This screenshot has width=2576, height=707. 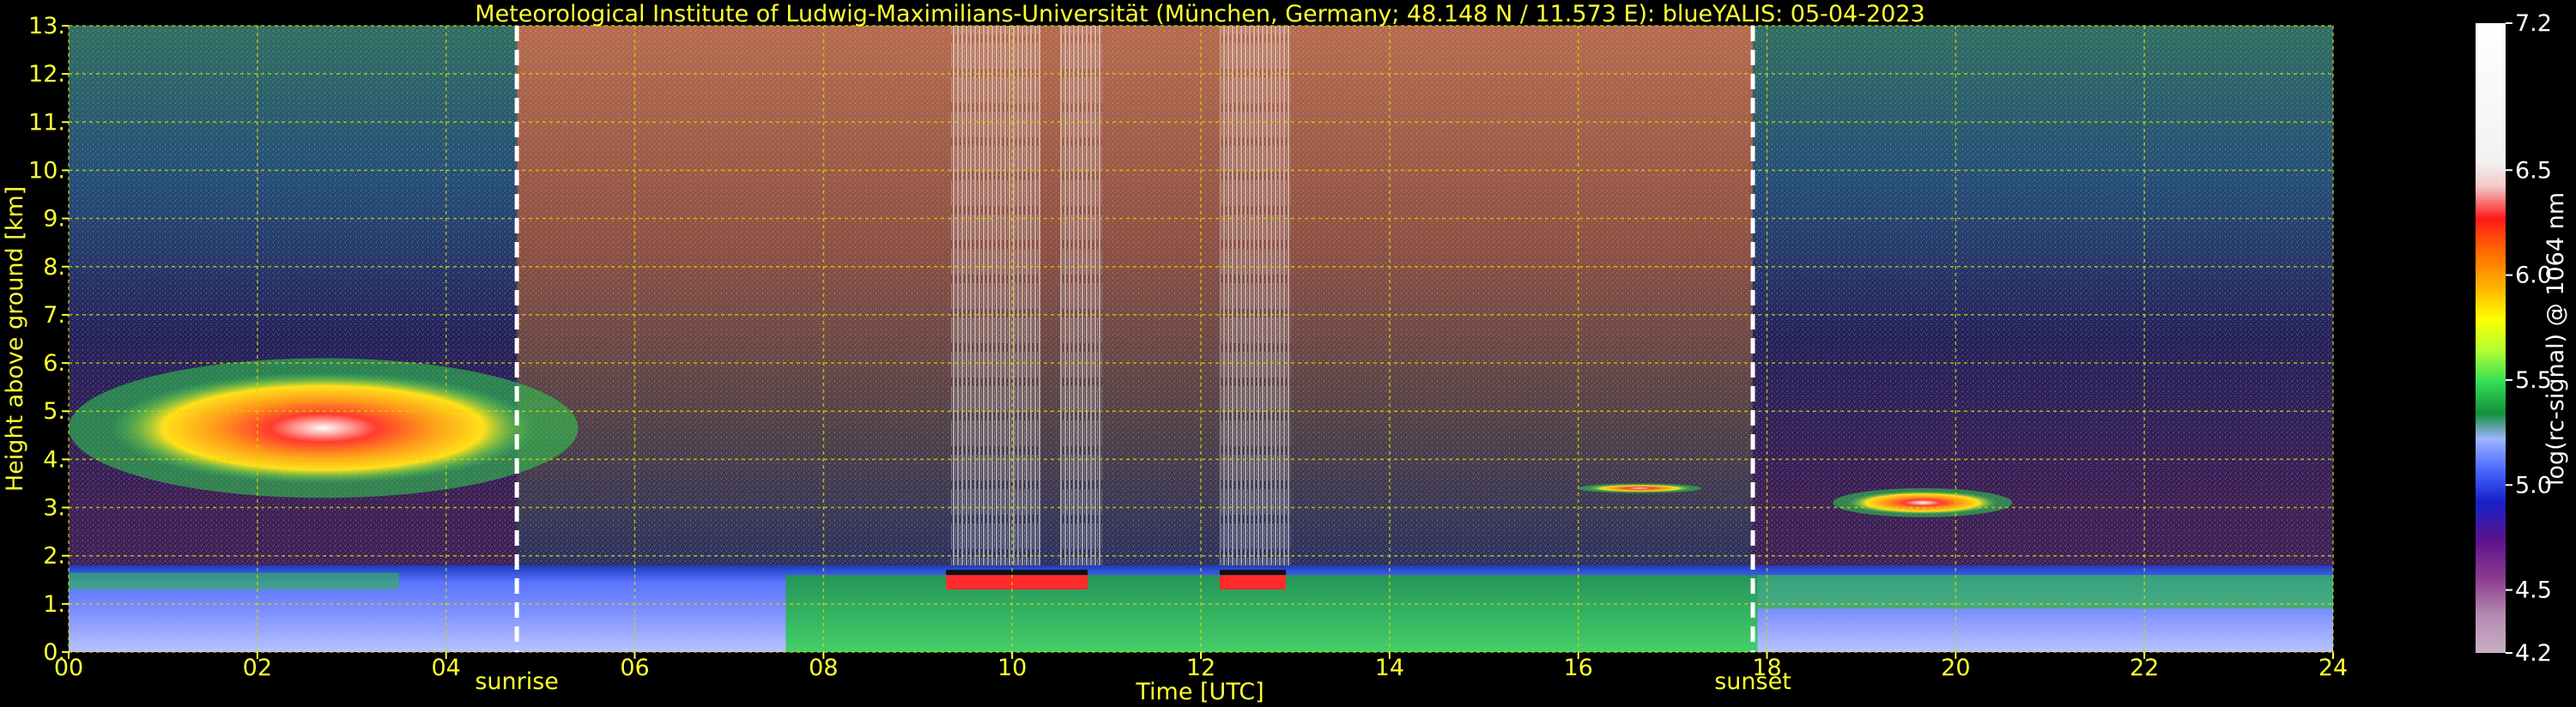 I want to click on y-tick-label: 2., so click(x=54, y=556).